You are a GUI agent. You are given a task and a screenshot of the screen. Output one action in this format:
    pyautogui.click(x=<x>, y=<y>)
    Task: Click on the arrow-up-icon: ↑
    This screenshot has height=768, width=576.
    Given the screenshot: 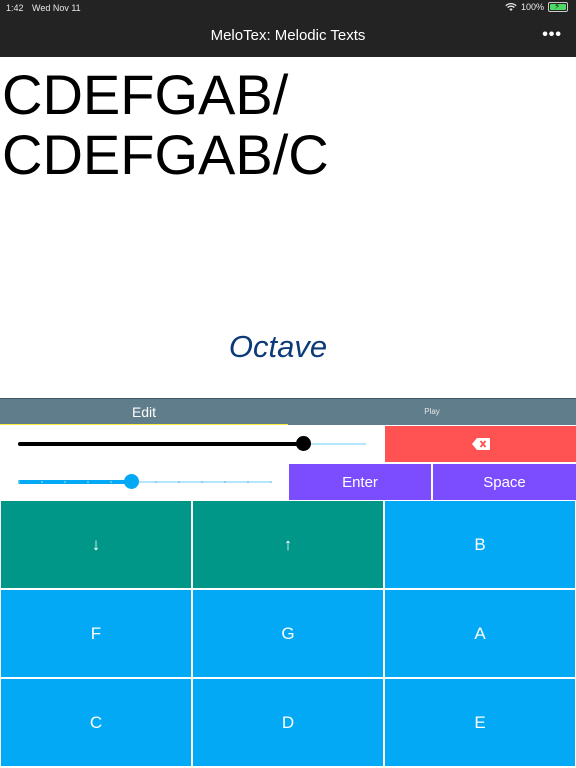 What is the action you would take?
    pyautogui.click(x=288, y=544)
    